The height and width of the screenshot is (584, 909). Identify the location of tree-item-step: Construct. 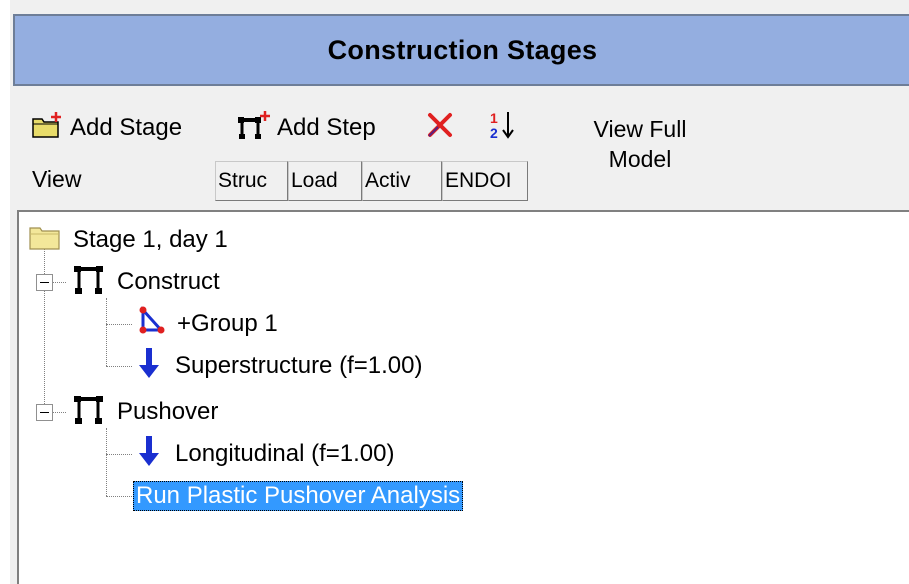
(146, 282).